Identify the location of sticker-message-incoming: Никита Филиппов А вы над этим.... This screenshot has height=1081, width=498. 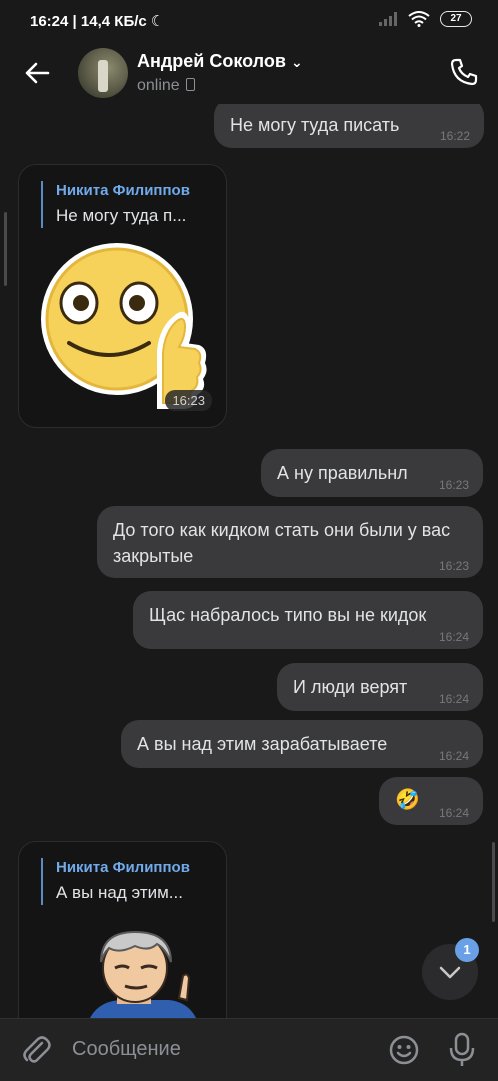
(122, 929).